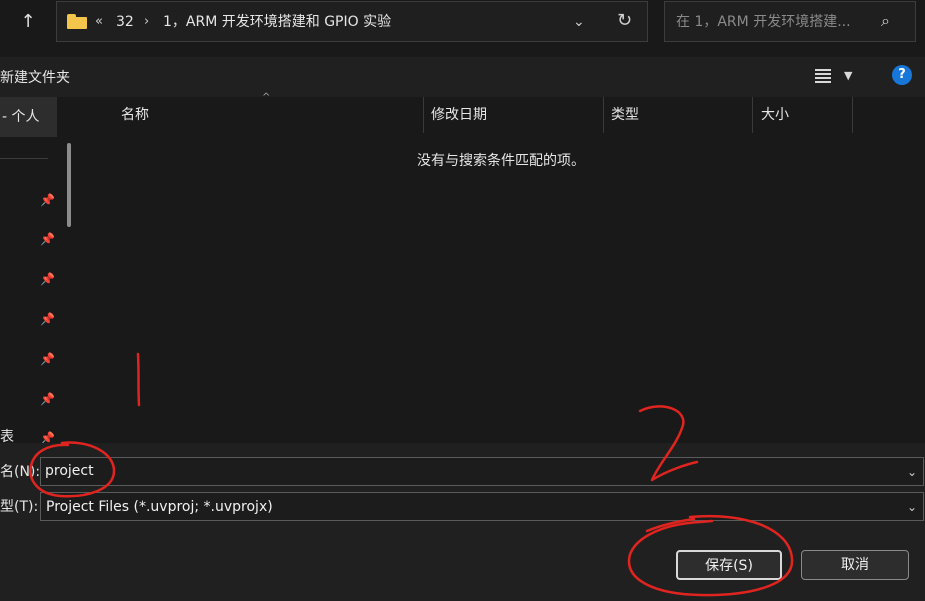 The image size is (925, 601). Describe the element at coordinates (670, 525) in the screenshot. I see `annotation-stroke` at that location.